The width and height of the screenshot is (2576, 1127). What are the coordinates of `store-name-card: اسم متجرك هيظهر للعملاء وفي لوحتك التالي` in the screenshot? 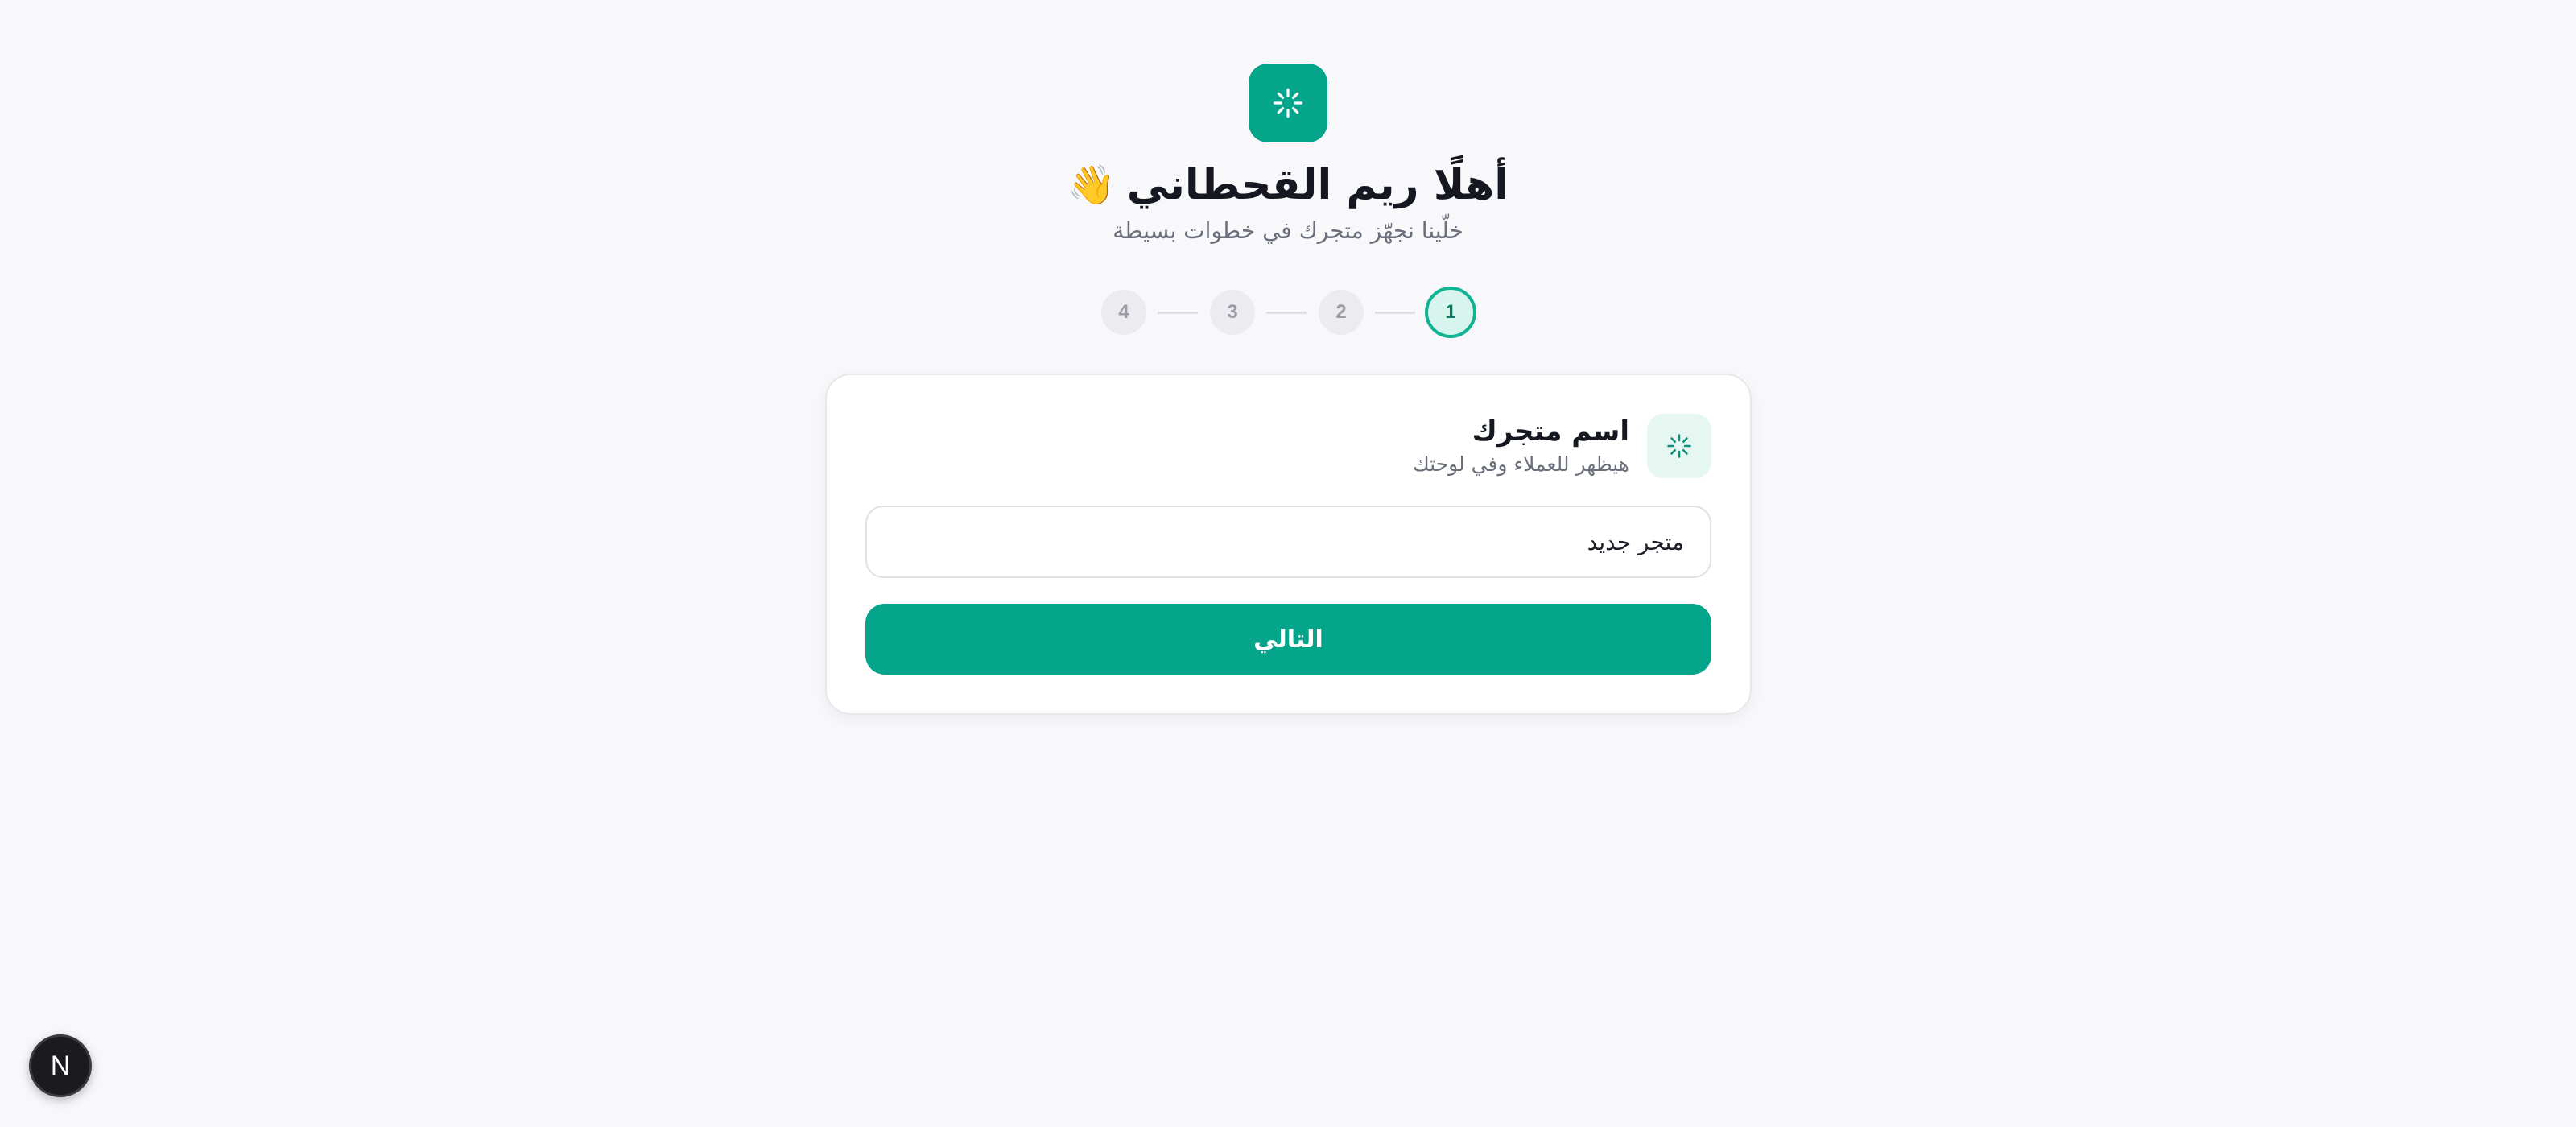 It's located at (1288, 544).